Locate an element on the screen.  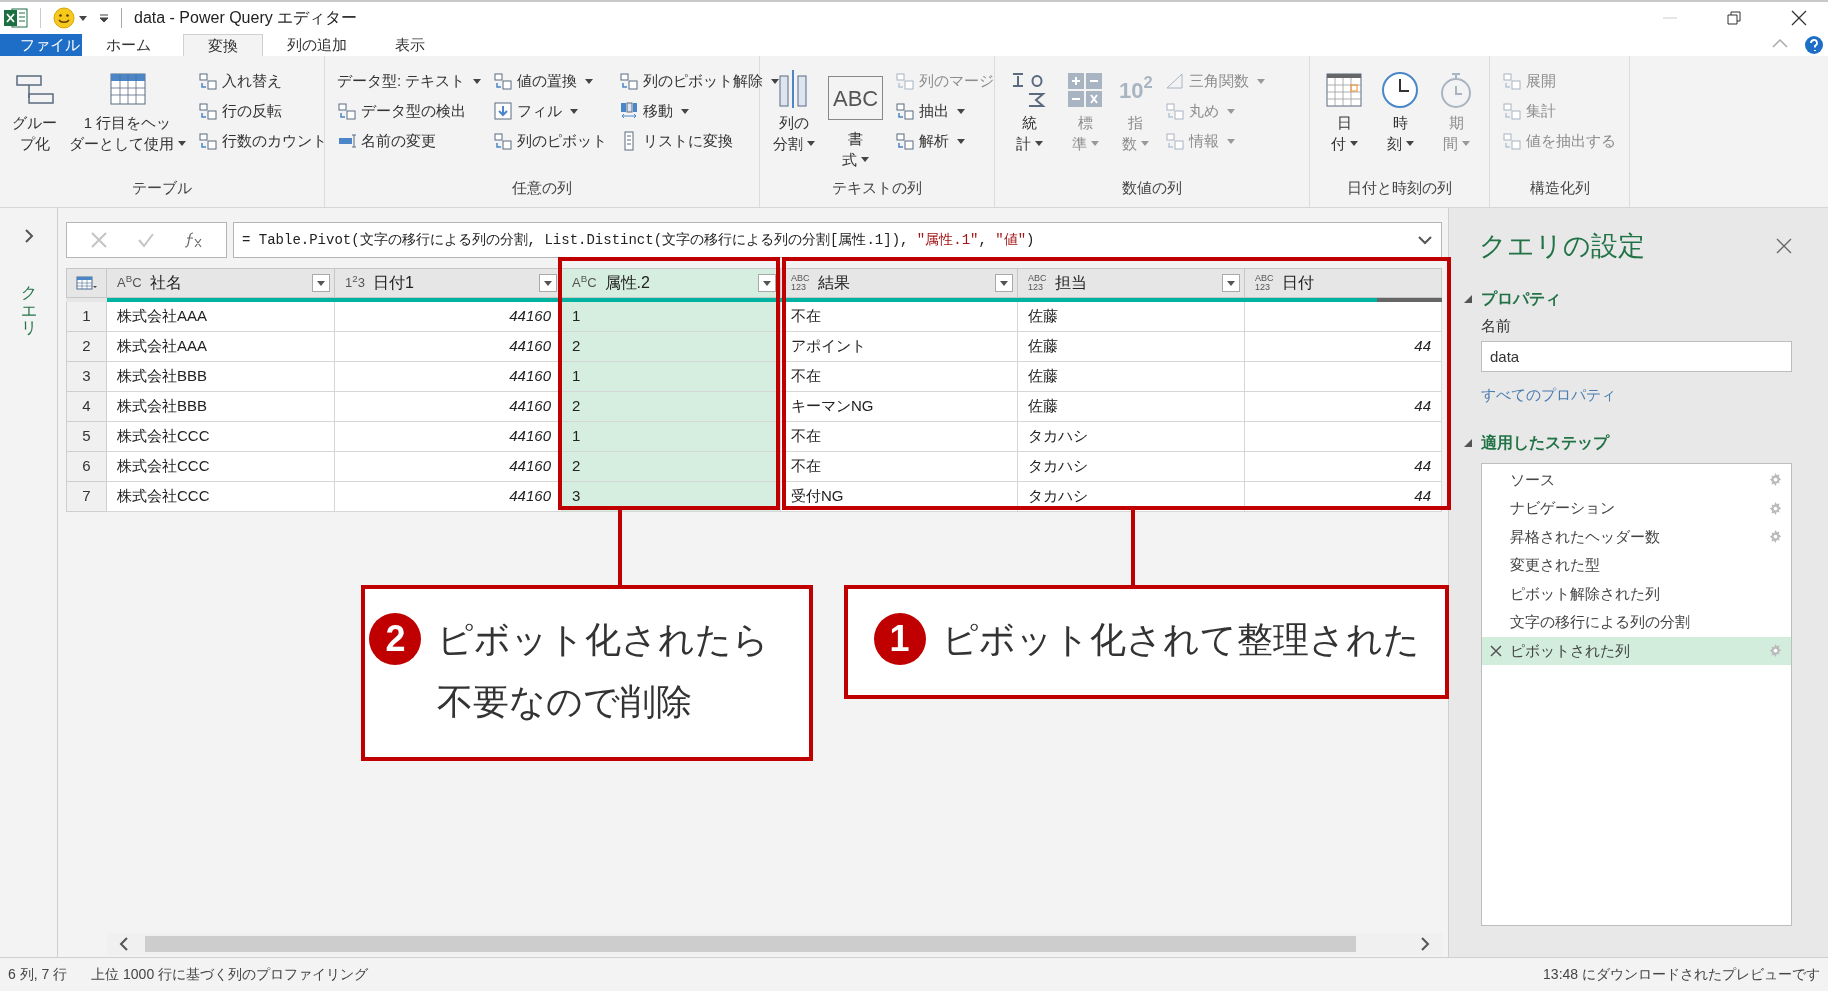
ribbon-button: 統 計 is located at coordinates (1029, 111).